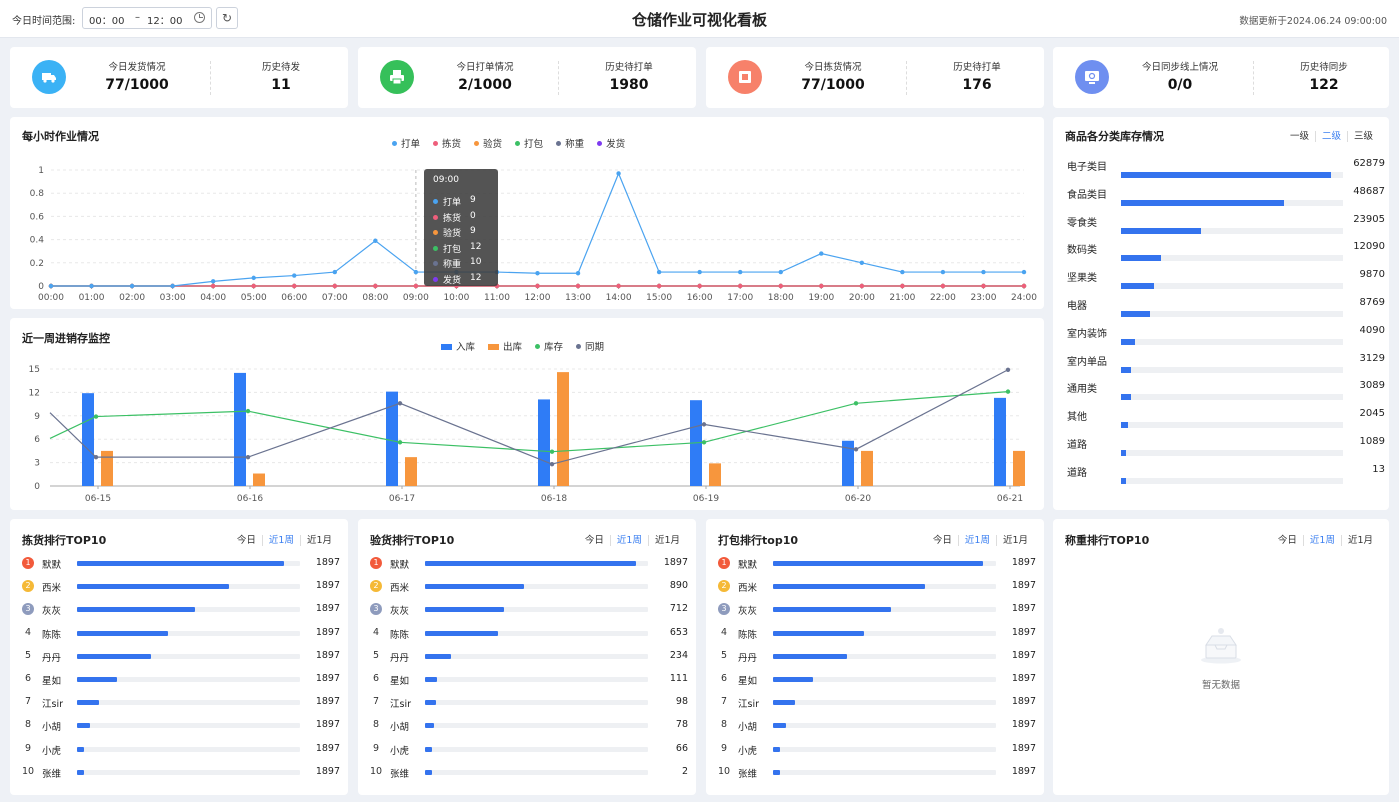  What do you see at coordinates (724, 748) in the screenshot?
I see `rank-number: 9` at bounding box center [724, 748].